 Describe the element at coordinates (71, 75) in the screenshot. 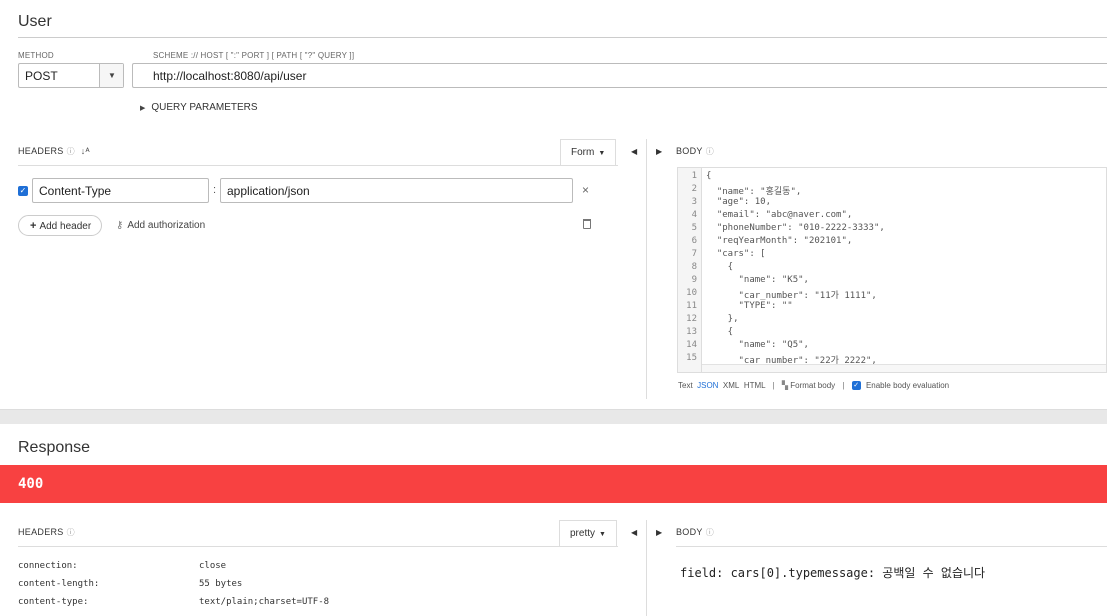

I see `method-select: POST ▼` at that location.